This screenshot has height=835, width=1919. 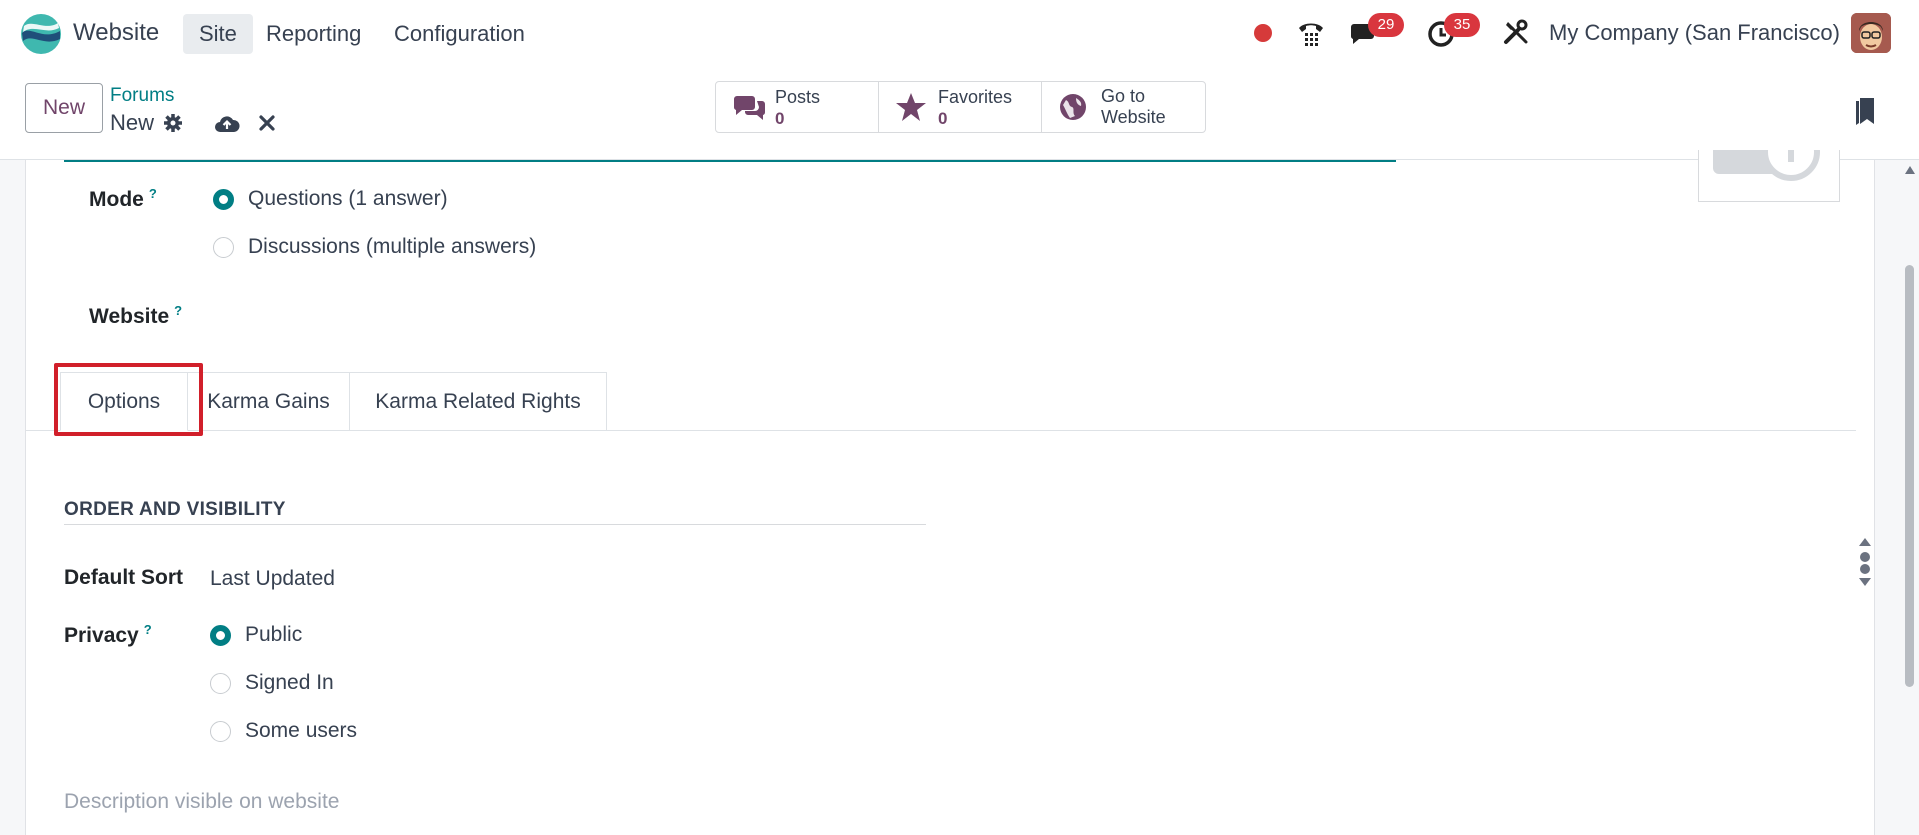 I want to click on privacy-field-label: Privacy?, so click(x=108, y=635).